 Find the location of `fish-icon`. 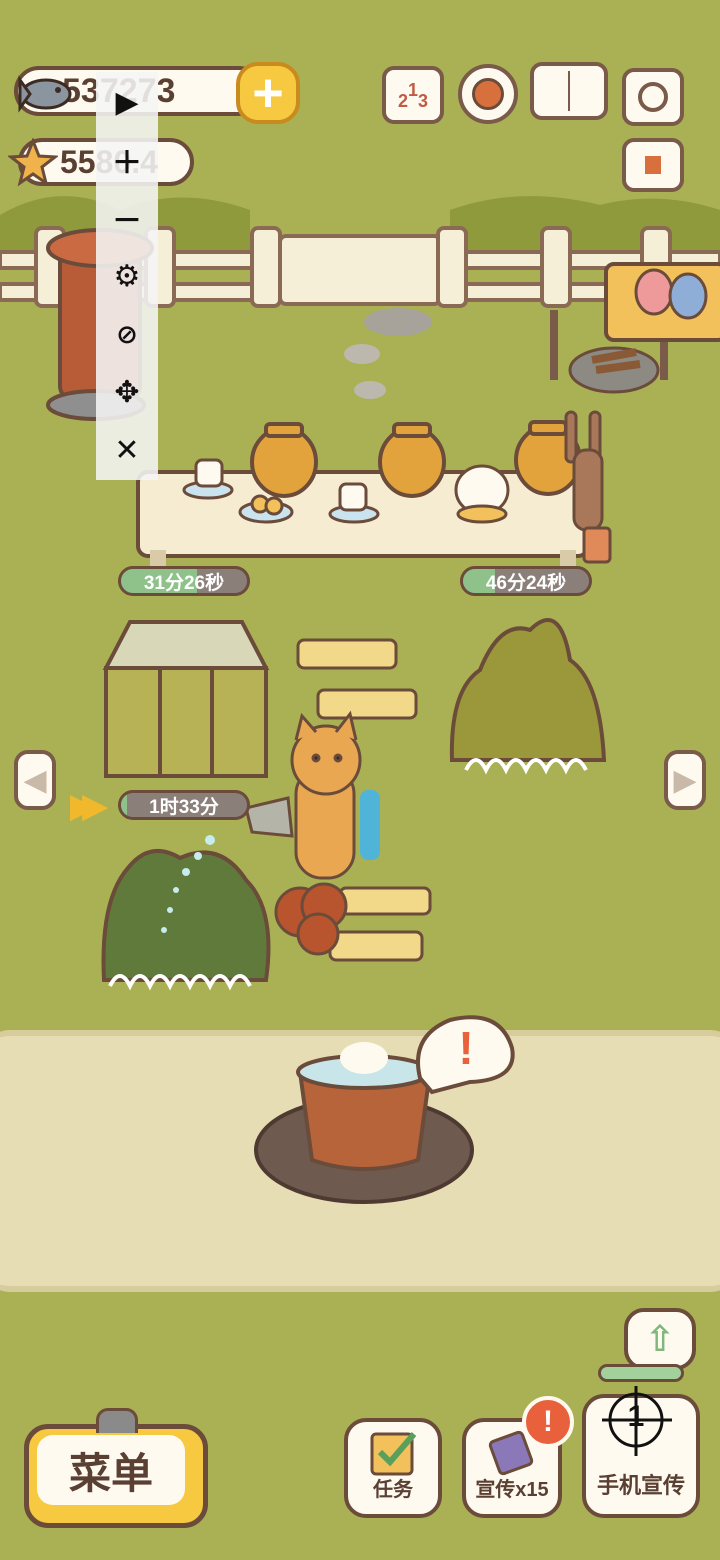

fish-icon is located at coordinates (45, 94).